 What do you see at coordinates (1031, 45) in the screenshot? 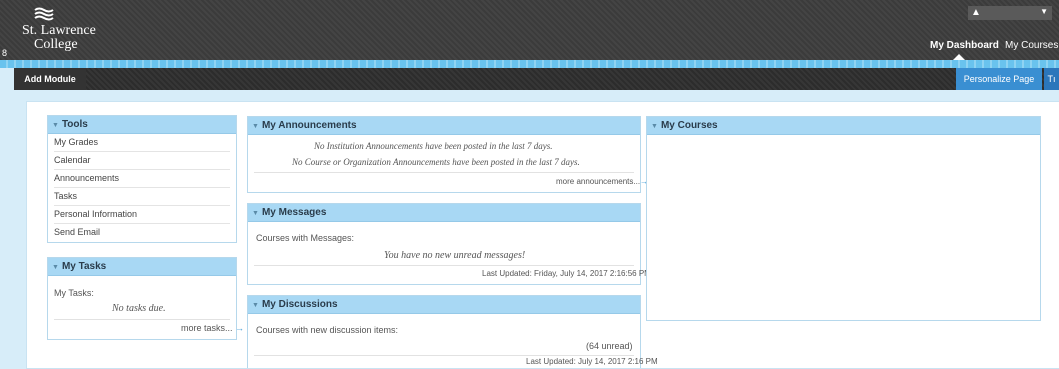
I see `nav-my-courses: My Courses` at bounding box center [1031, 45].